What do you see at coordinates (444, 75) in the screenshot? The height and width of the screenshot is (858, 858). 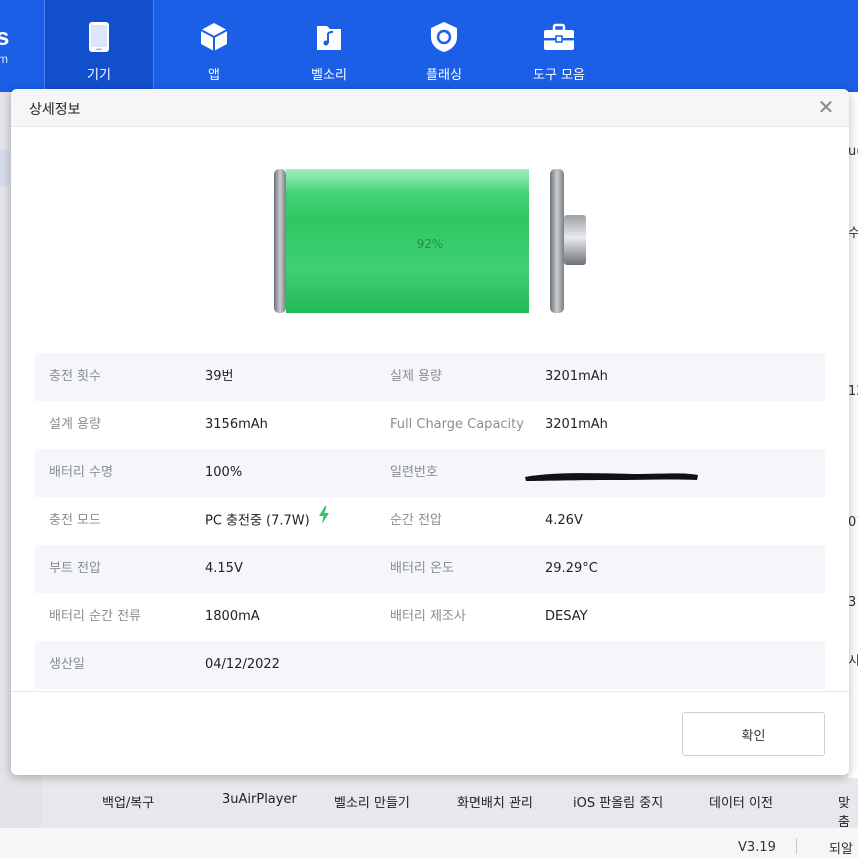 I see `nav-label: 플래싱` at bounding box center [444, 75].